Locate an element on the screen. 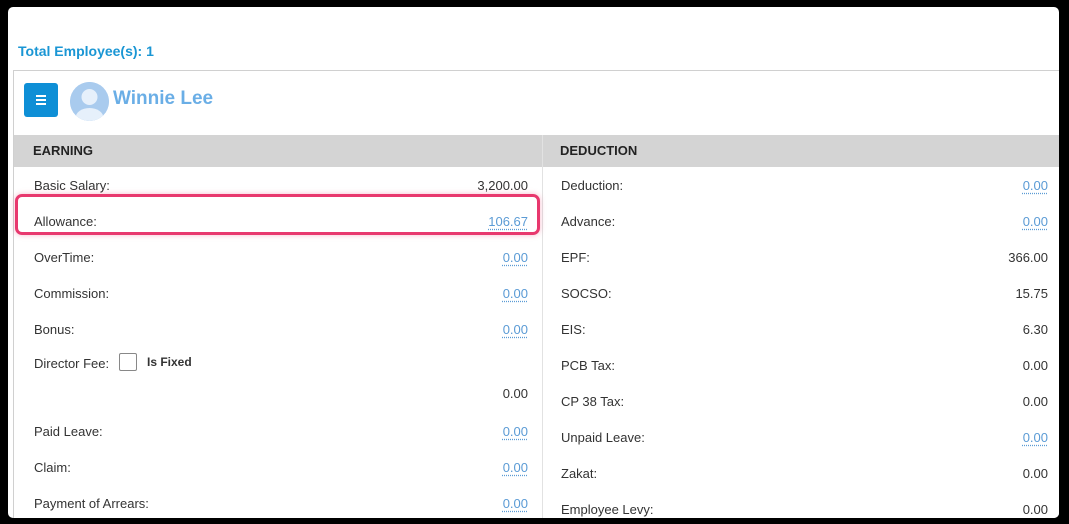 The height and width of the screenshot is (524, 1069). deduction-row-epf: EPF: 366.00 is located at coordinates (801, 257).